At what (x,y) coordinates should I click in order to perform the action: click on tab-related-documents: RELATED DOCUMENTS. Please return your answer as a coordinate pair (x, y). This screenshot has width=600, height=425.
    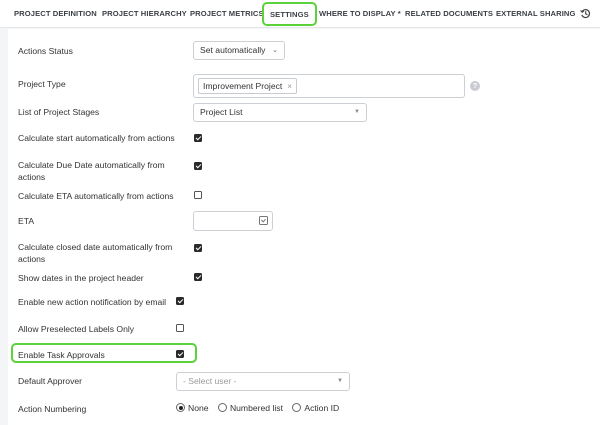
    Looking at the image, I should click on (449, 14).